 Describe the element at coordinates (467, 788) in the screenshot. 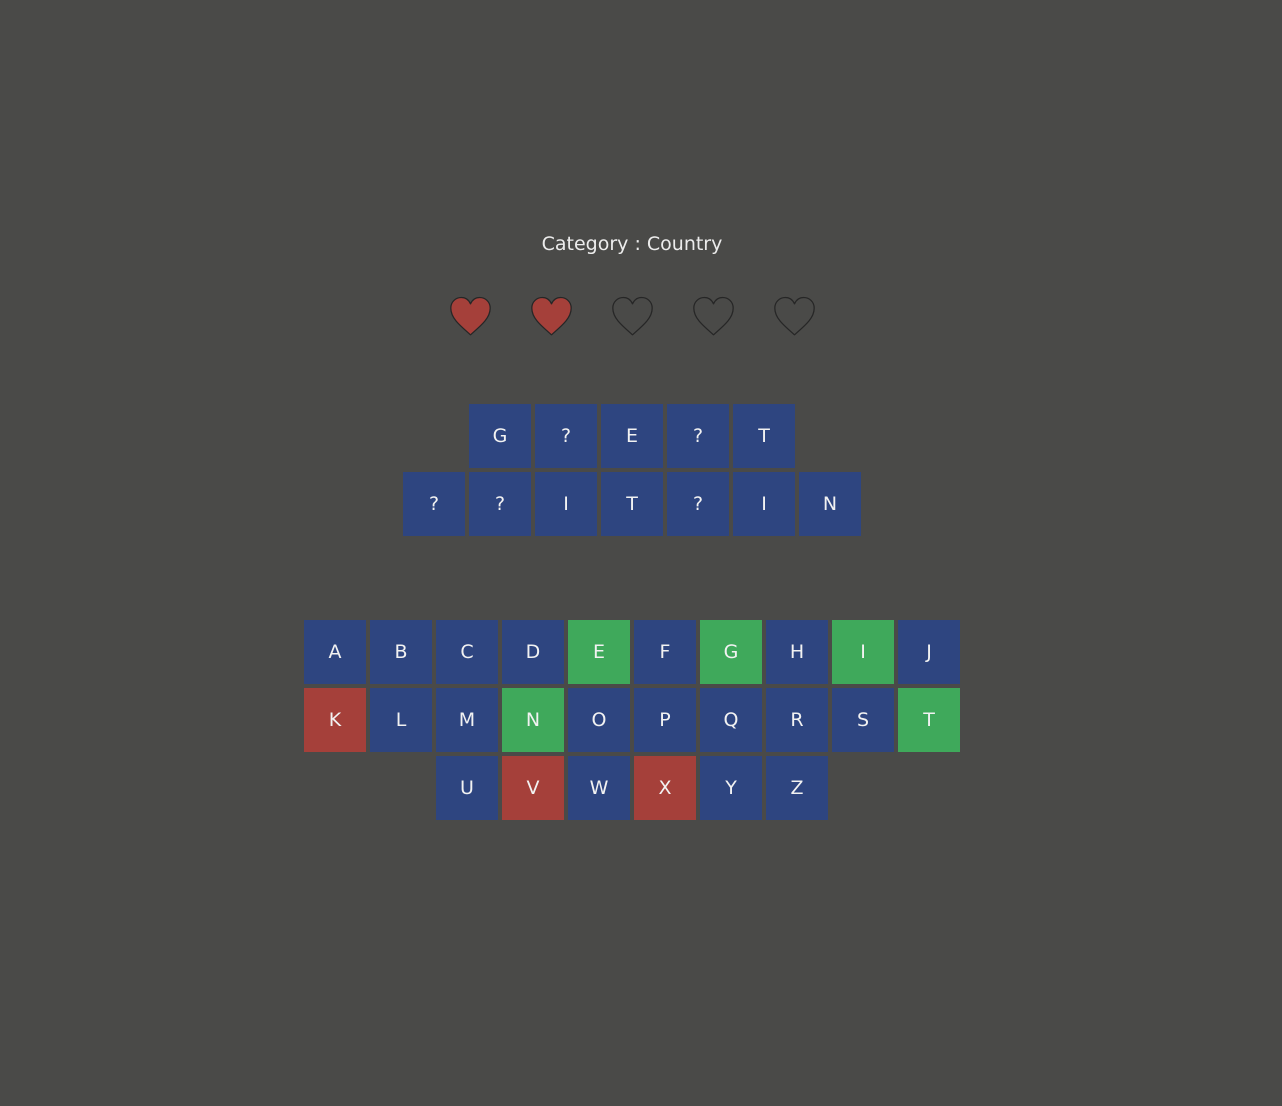

I see `key-u: U` at that location.